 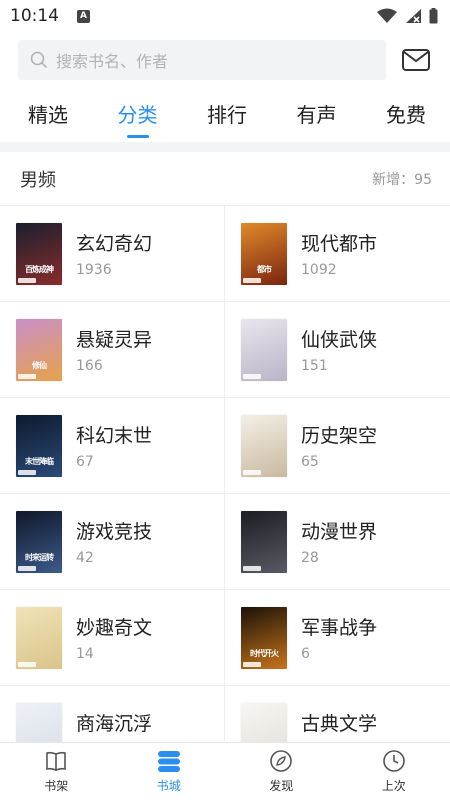 What do you see at coordinates (225, 179) in the screenshot?
I see `section-header: 男频 新增：95` at bounding box center [225, 179].